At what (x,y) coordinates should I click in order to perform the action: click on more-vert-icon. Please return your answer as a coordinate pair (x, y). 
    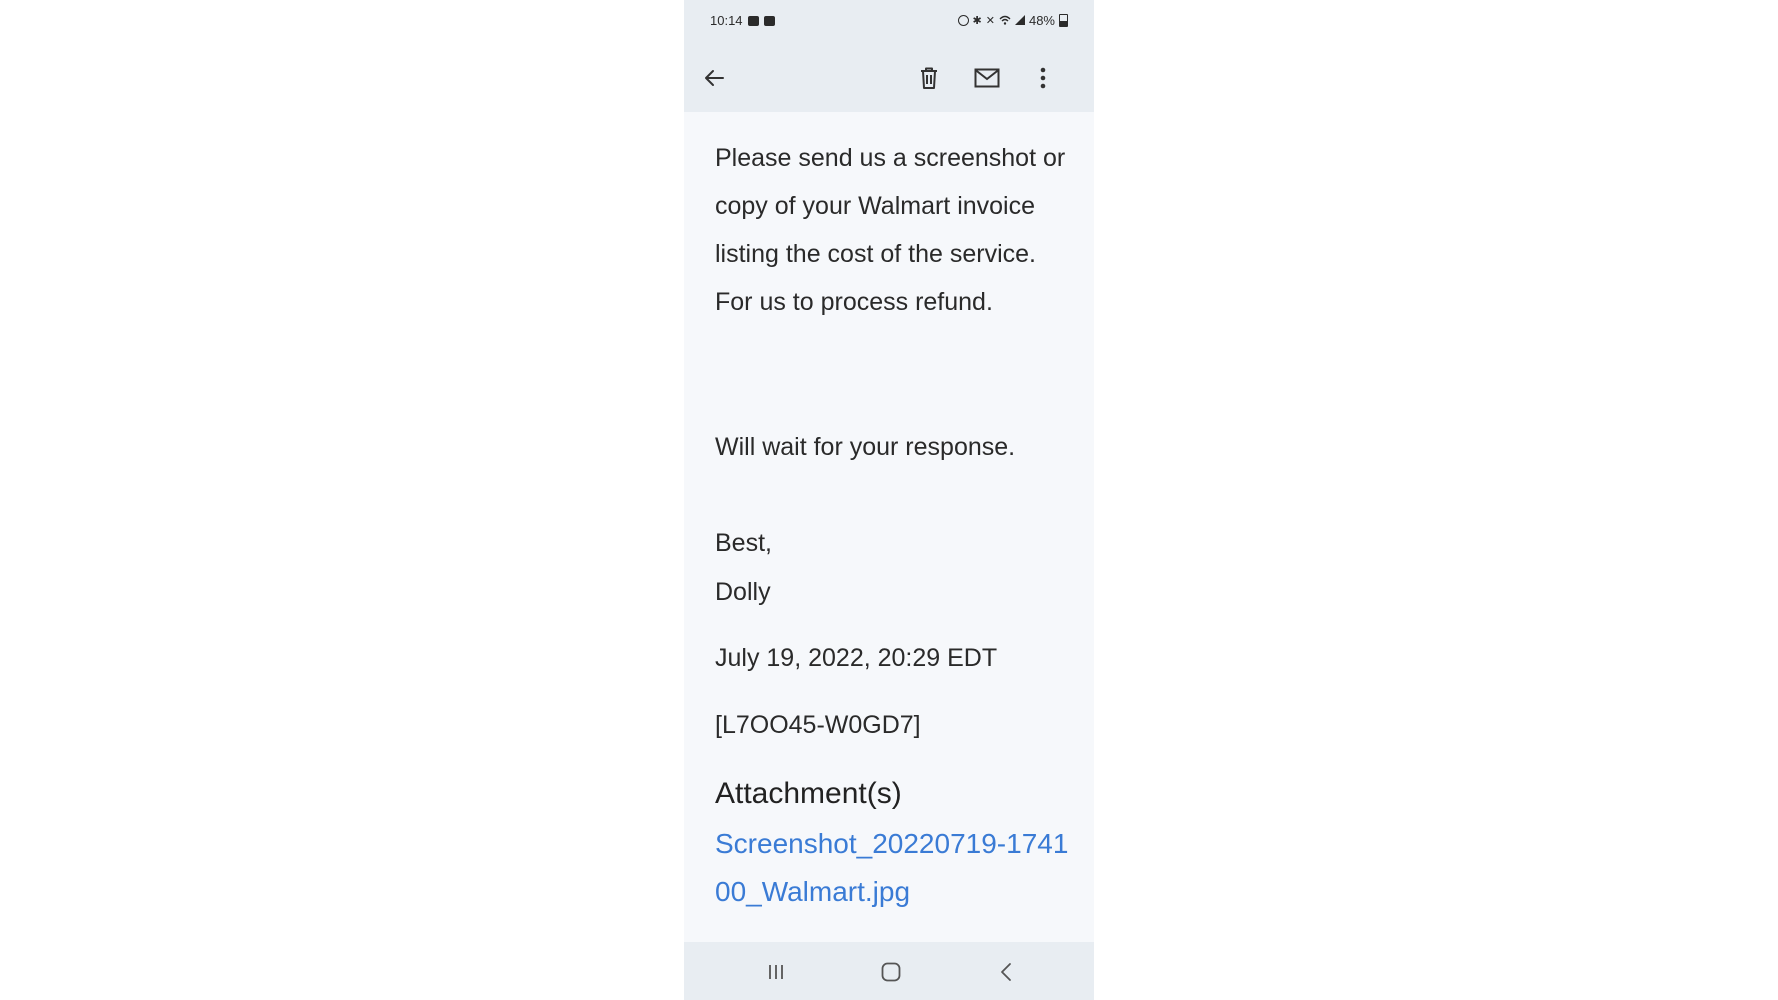
    Looking at the image, I should click on (1043, 78).